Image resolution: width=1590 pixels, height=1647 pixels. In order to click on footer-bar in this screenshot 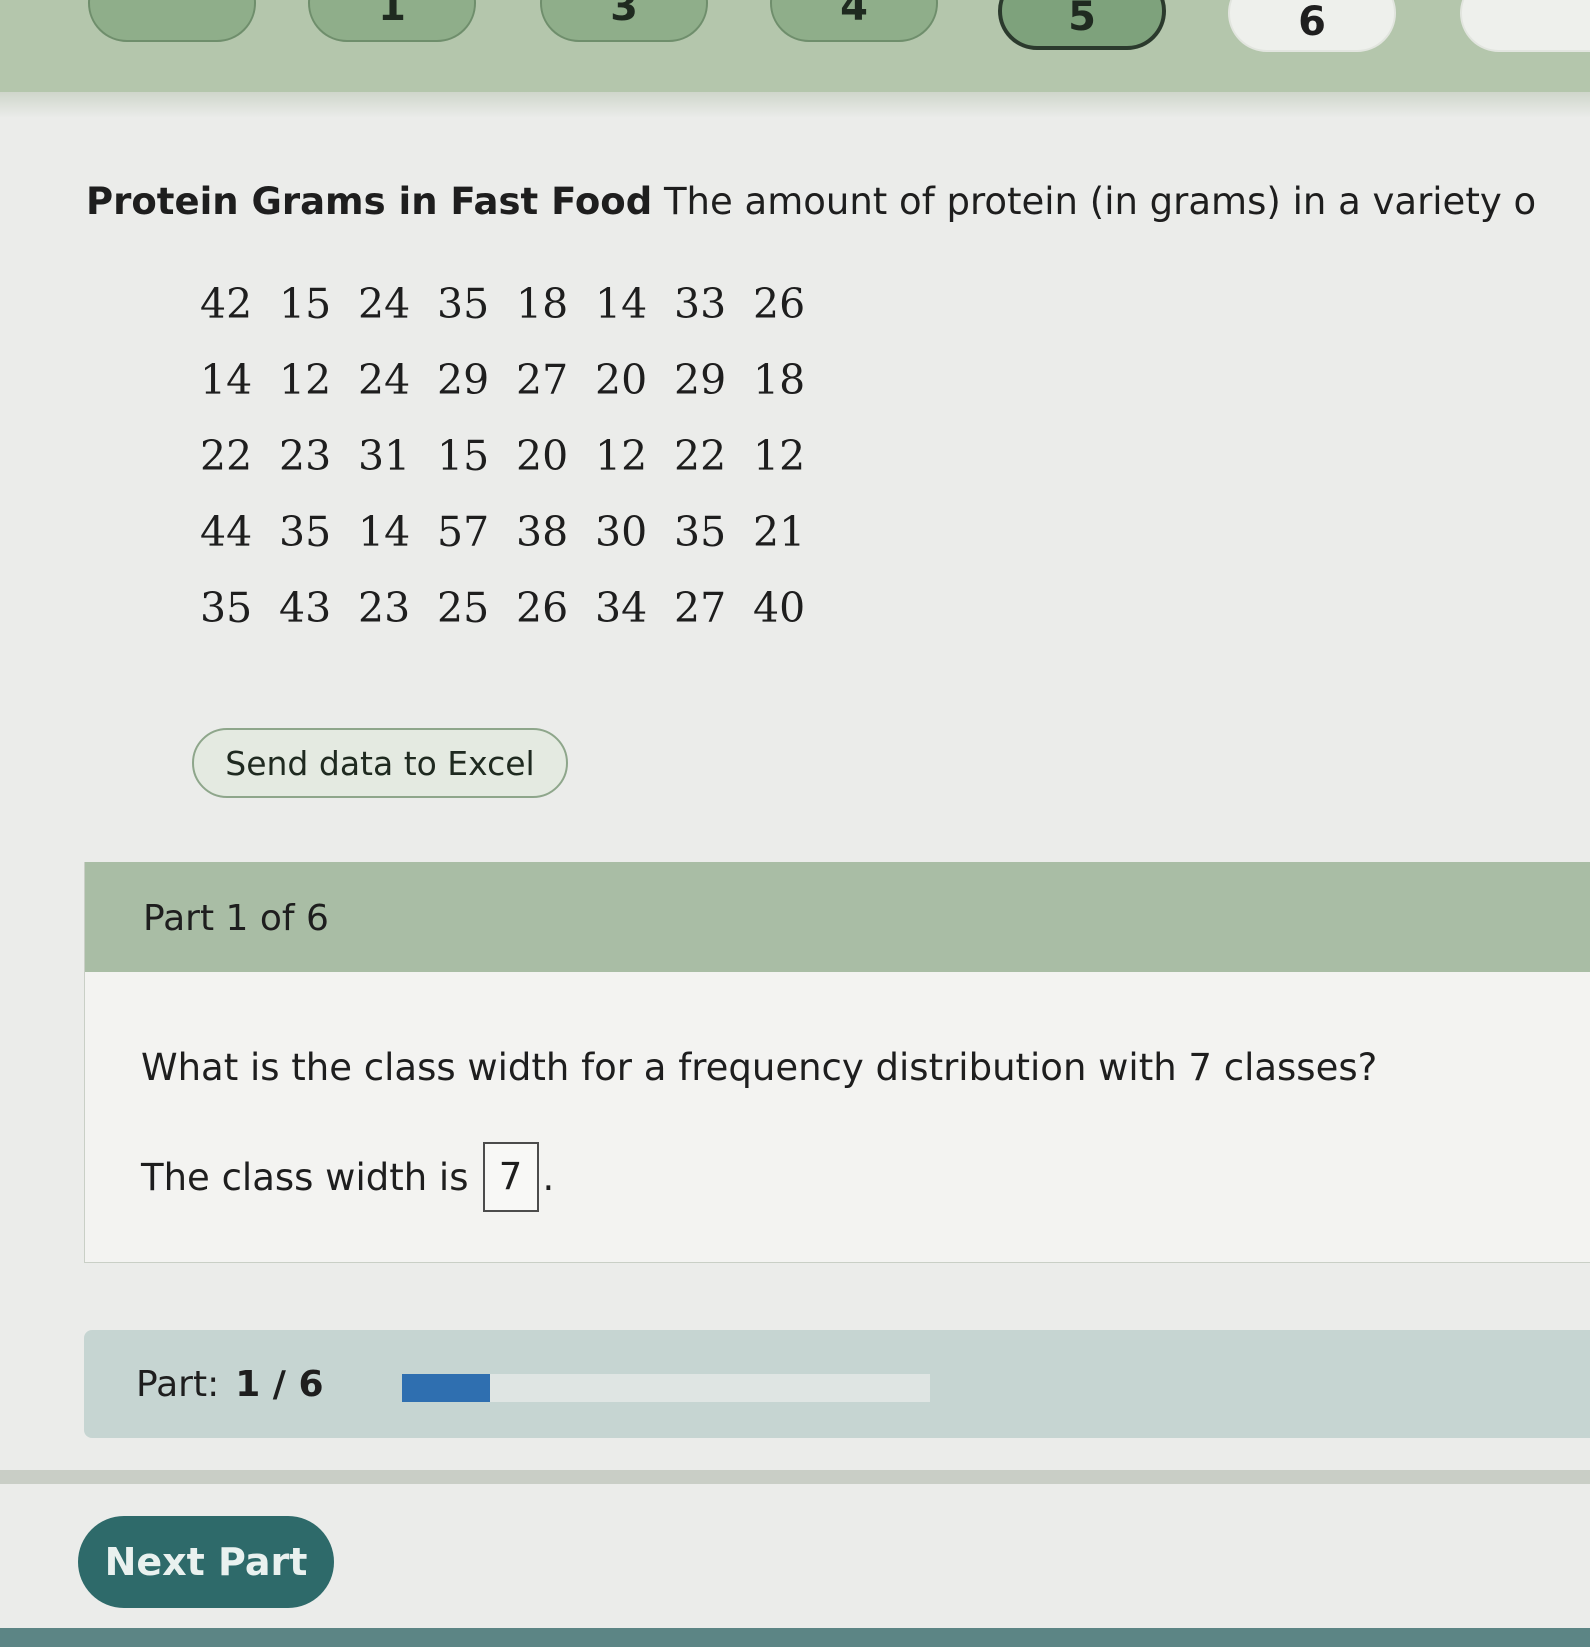, I will do `click(795, 1637)`.